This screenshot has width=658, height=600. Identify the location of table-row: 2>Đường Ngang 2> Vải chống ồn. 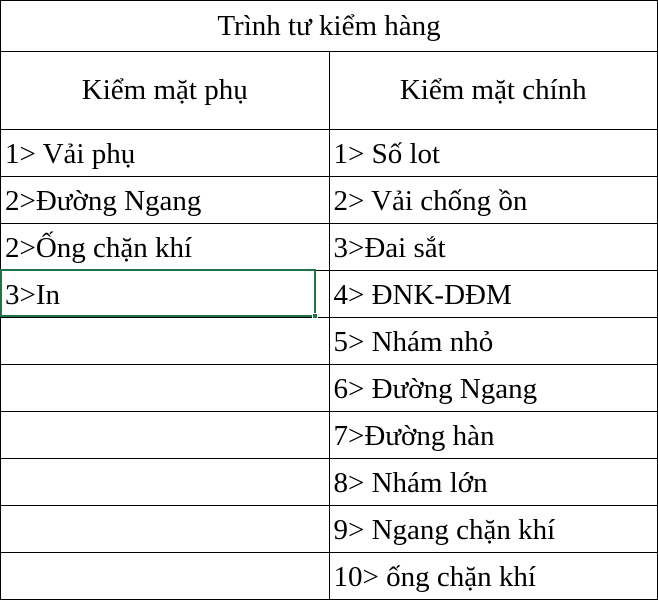
(329, 200).